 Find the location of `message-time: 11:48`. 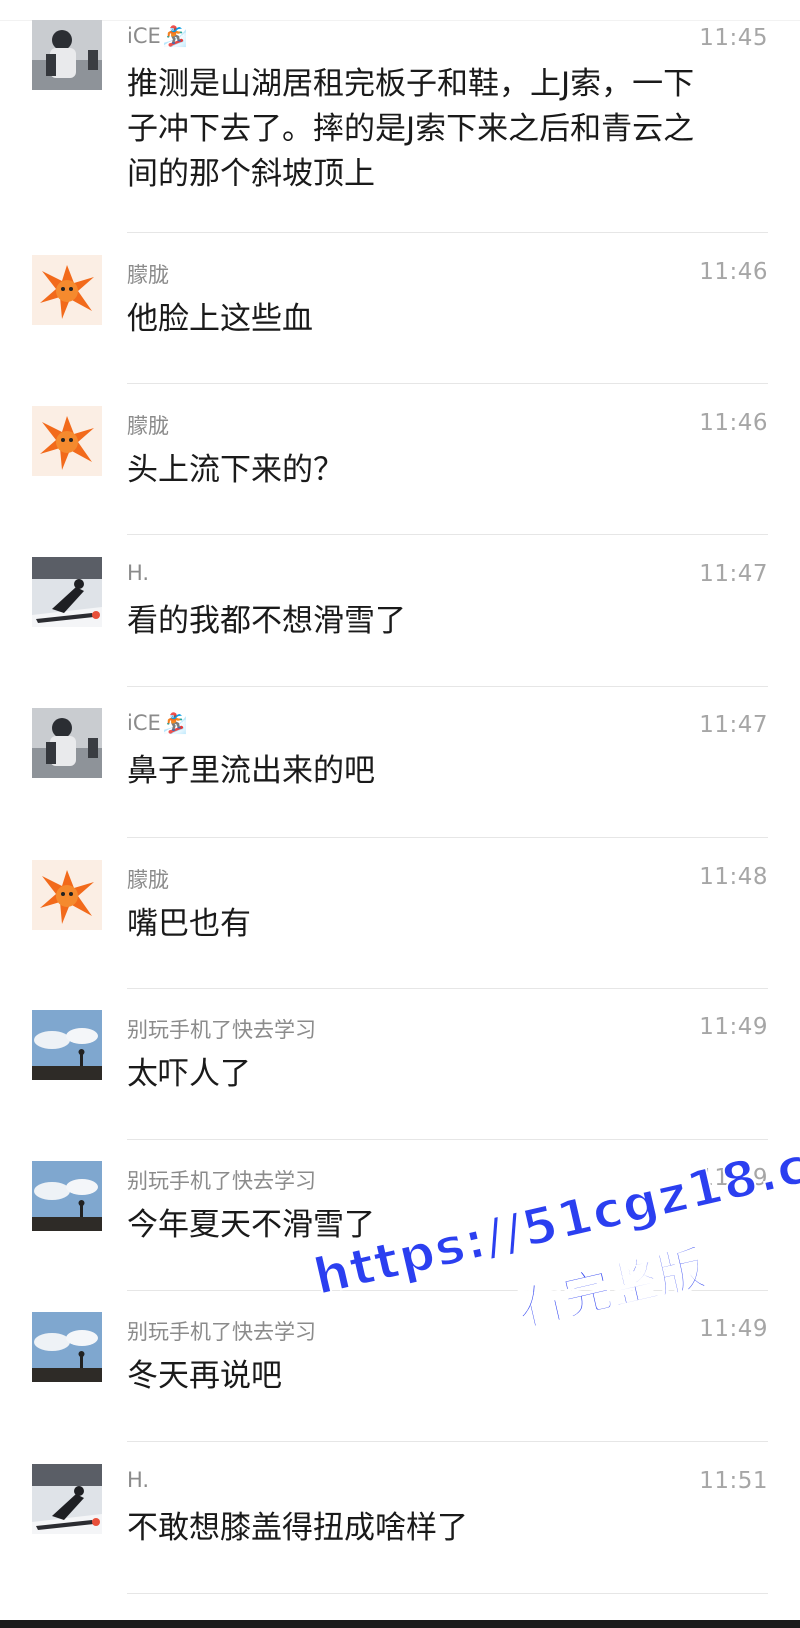

message-time: 11:48 is located at coordinates (733, 877).